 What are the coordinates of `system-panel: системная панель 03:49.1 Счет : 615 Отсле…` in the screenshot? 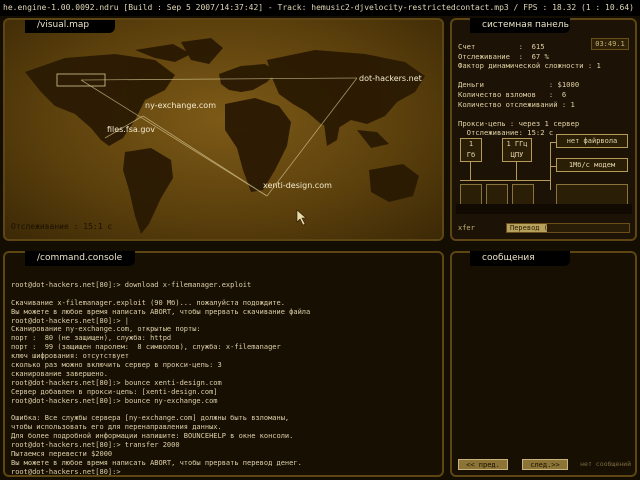 It's located at (543, 129).